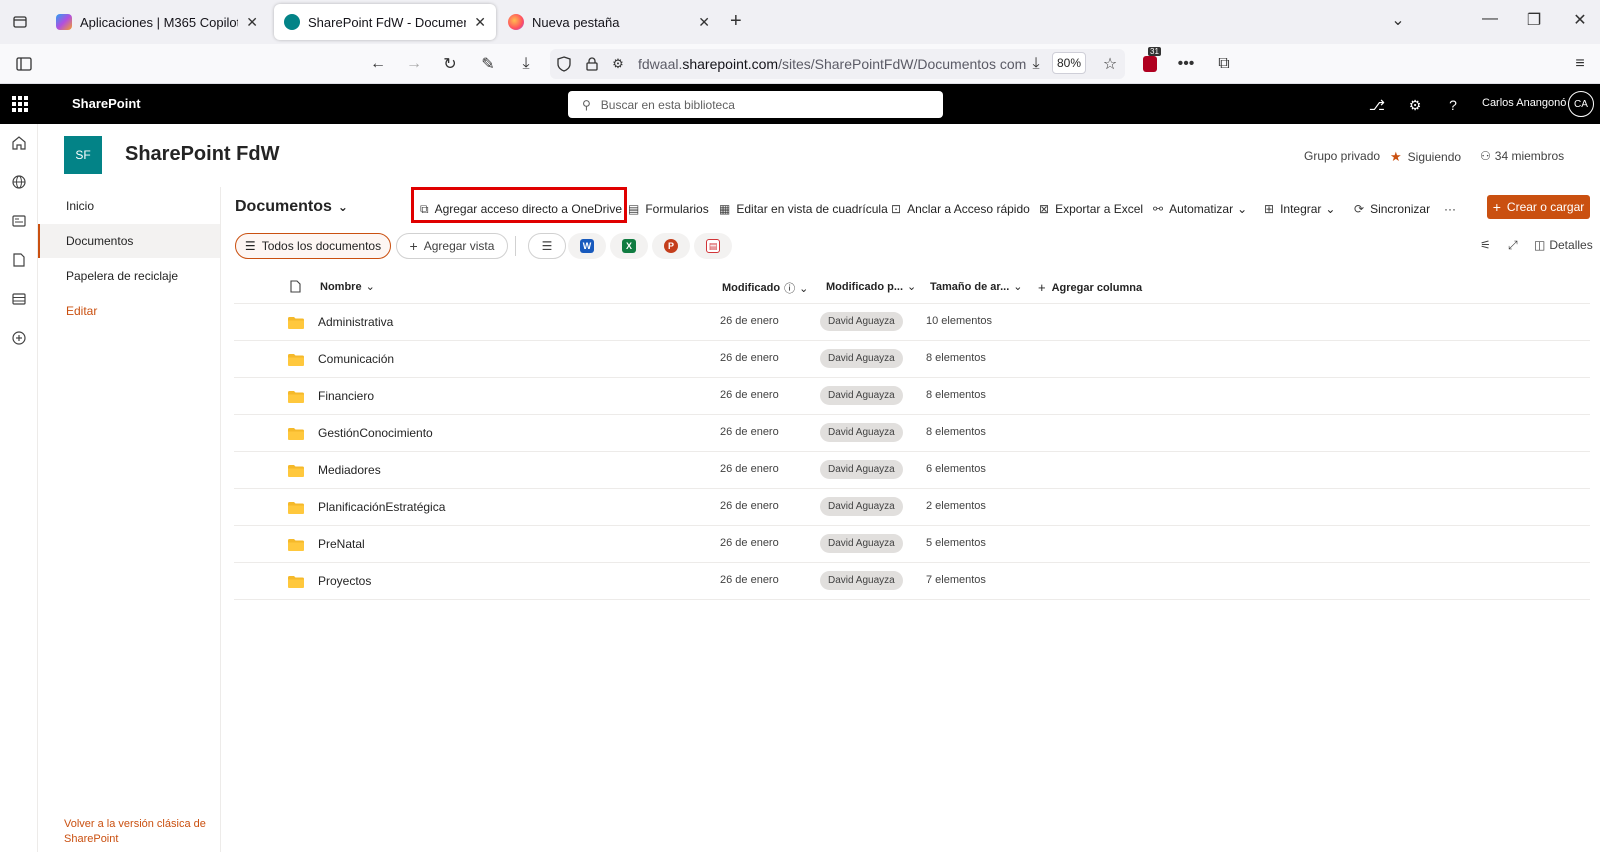 The width and height of the screenshot is (1600, 852). What do you see at coordinates (1563, 245) in the screenshot?
I see `details-pane-button: ◫ Detalles` at bounding box center [1563, 245].